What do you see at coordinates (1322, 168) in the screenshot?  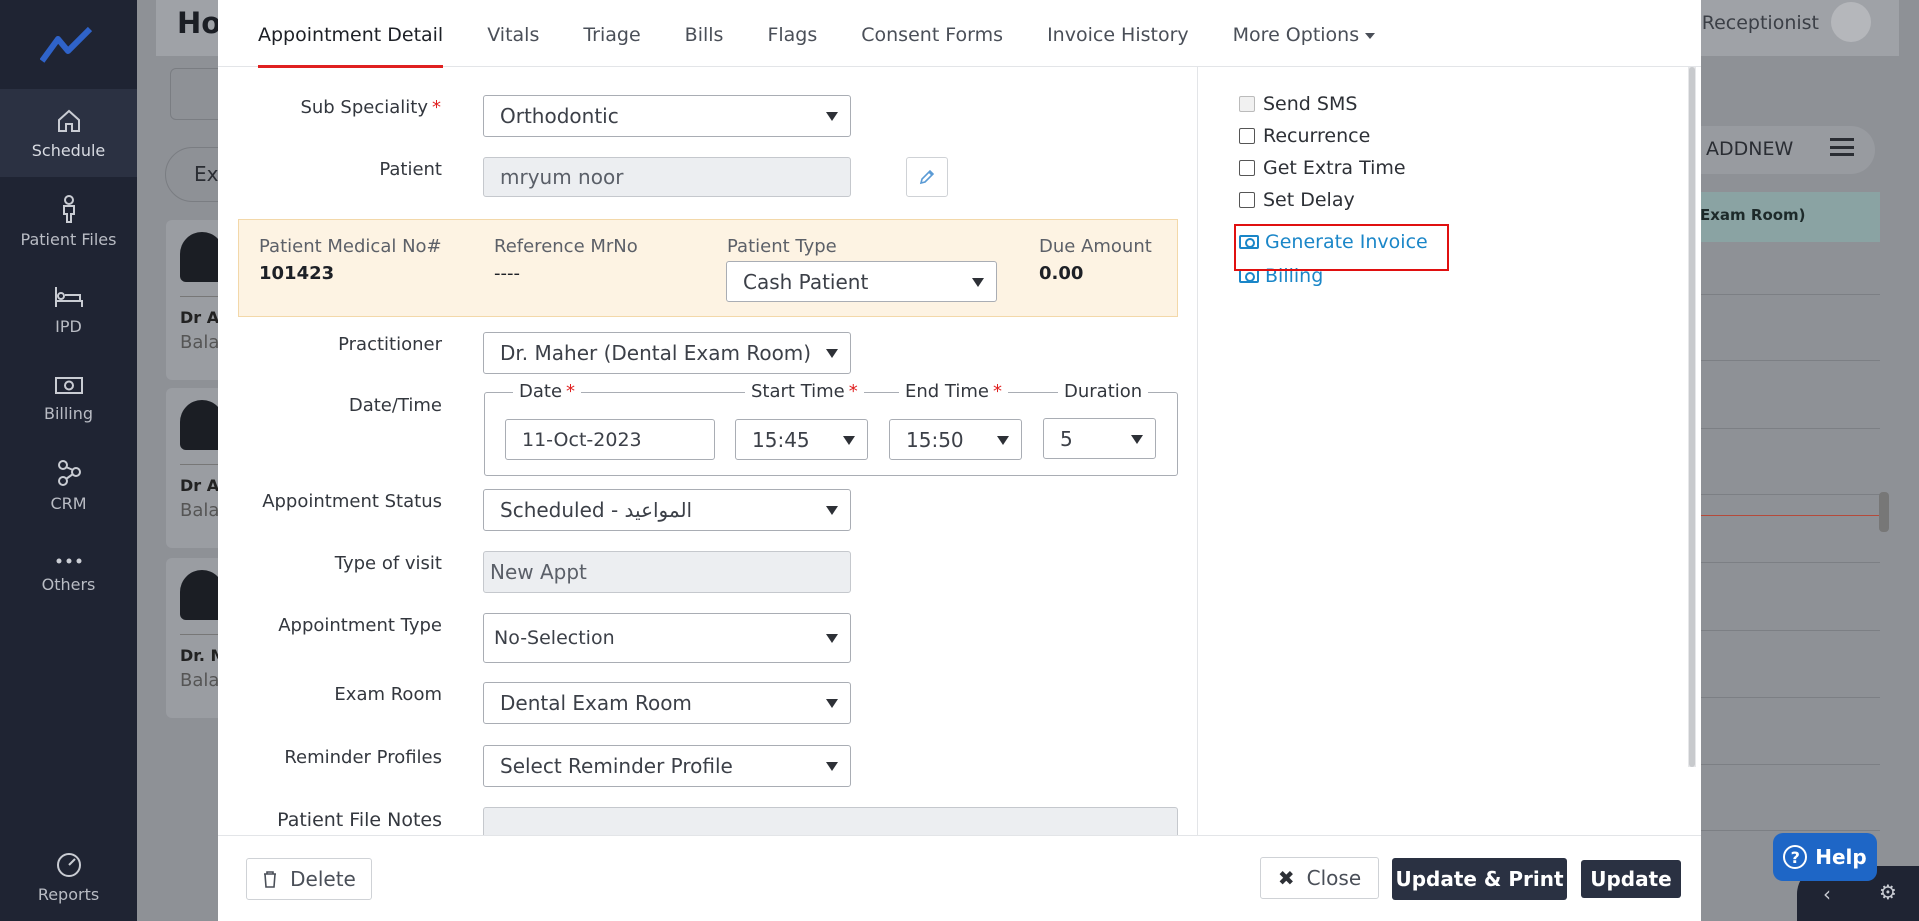 I see `extra-time-checkbox: Get Extra Time` at bounding box center [1322, 168].